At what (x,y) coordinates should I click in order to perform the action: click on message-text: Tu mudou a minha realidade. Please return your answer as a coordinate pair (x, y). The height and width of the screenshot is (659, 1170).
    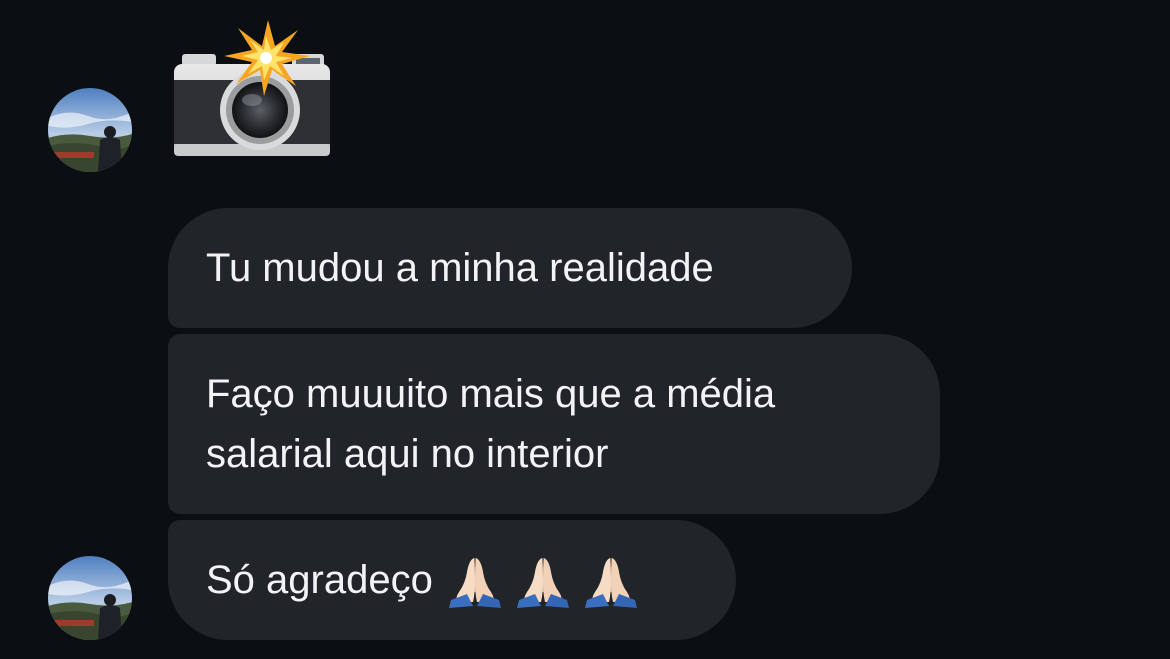
    Looking at the image, I should click on (460, 268).